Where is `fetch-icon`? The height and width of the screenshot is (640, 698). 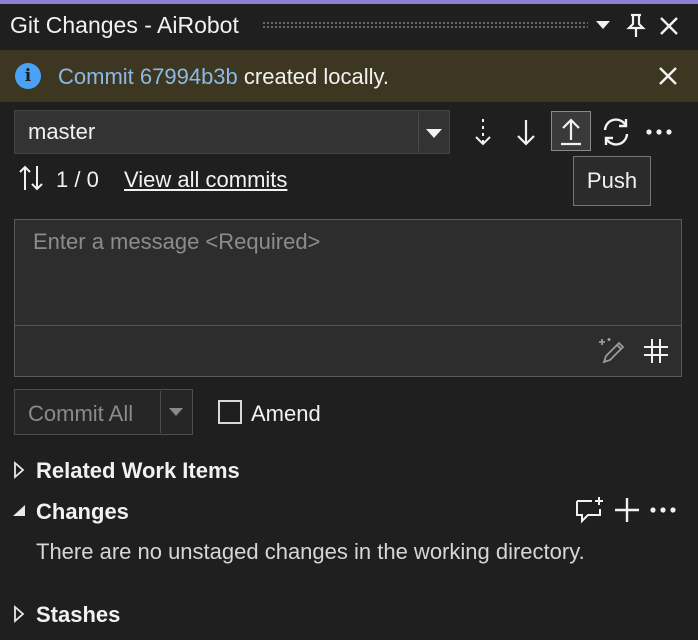
fetch-icon is located at coordinates (483, 132).